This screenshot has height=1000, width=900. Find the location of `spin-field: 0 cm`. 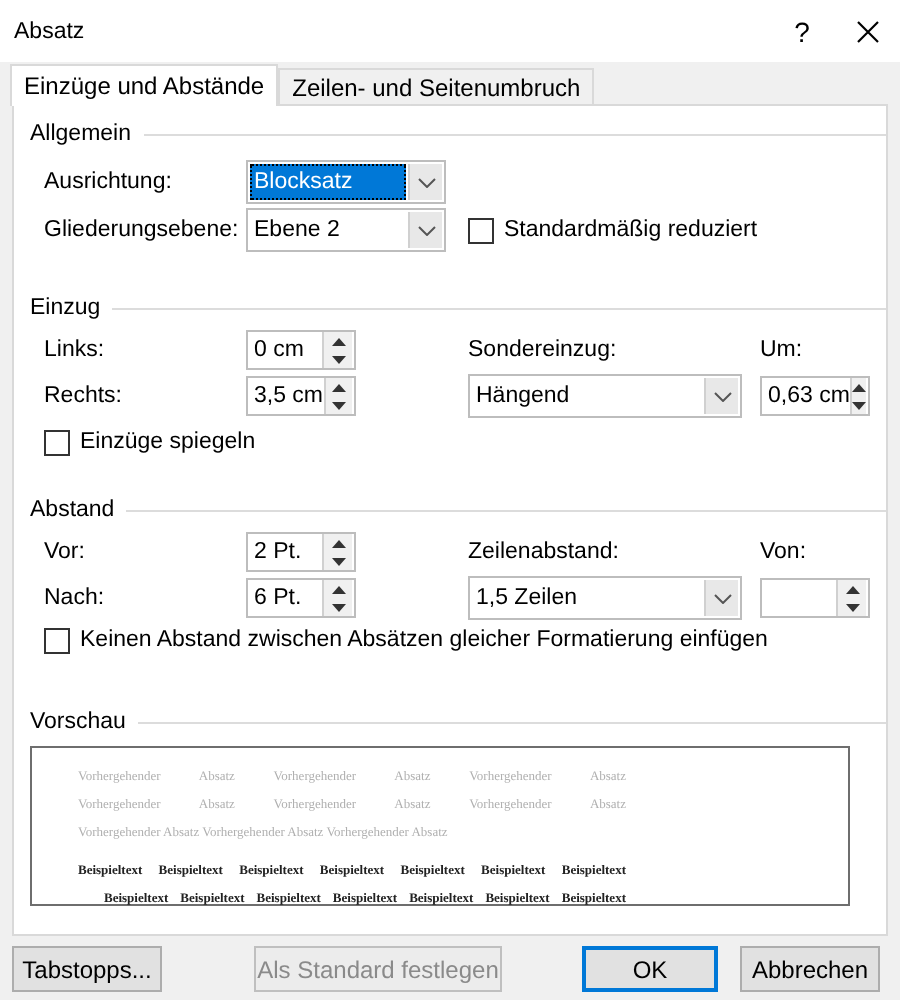

spin-field: 0 cm is located at coordinates (301, 350).